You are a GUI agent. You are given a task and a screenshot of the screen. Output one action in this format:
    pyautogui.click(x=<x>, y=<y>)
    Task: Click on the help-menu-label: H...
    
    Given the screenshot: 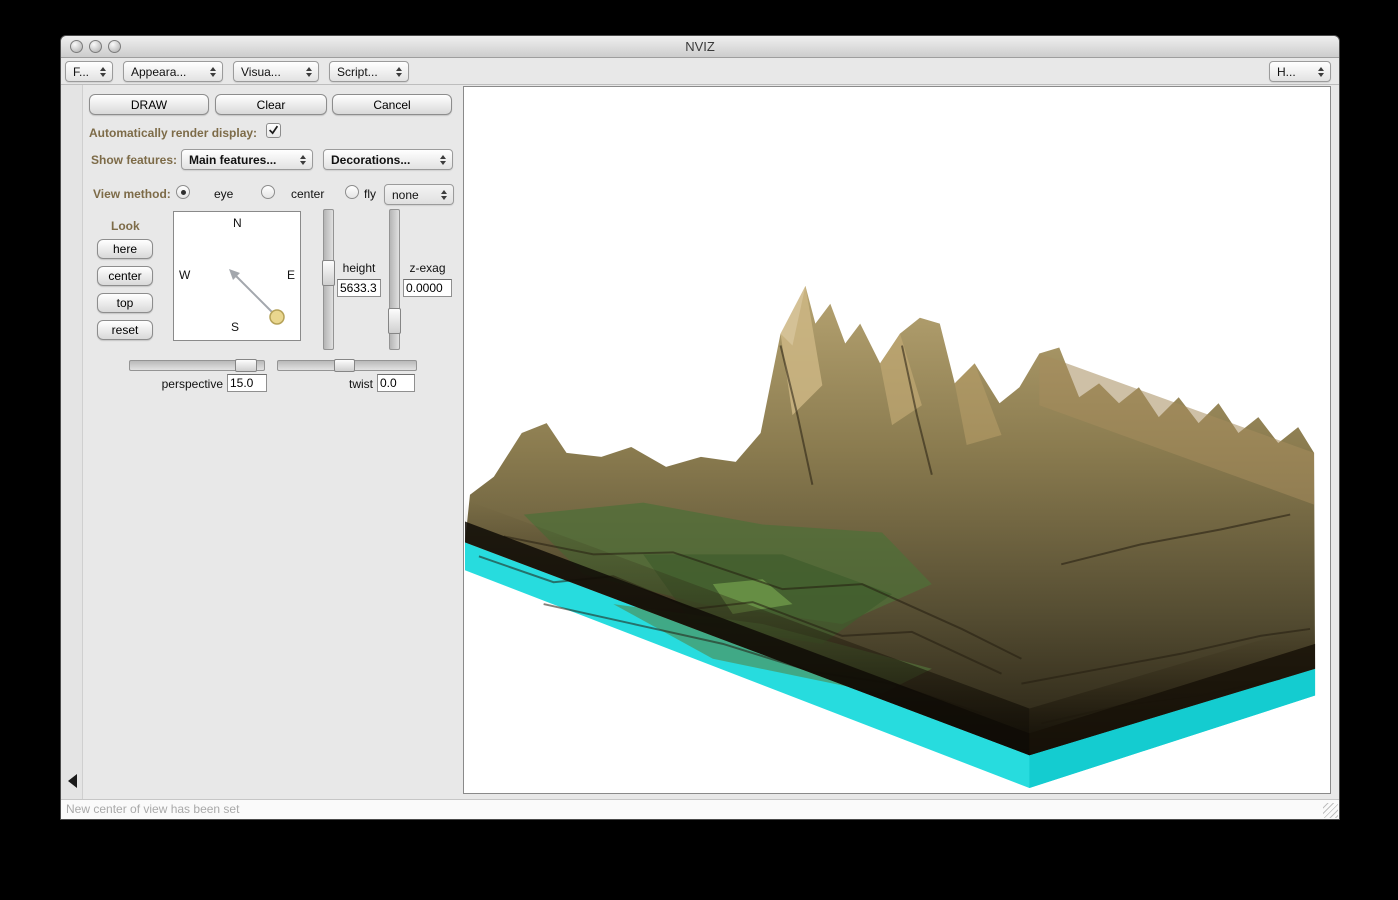 What is the action you would take?
    pyautogui.click(x=1286, y=71)
    